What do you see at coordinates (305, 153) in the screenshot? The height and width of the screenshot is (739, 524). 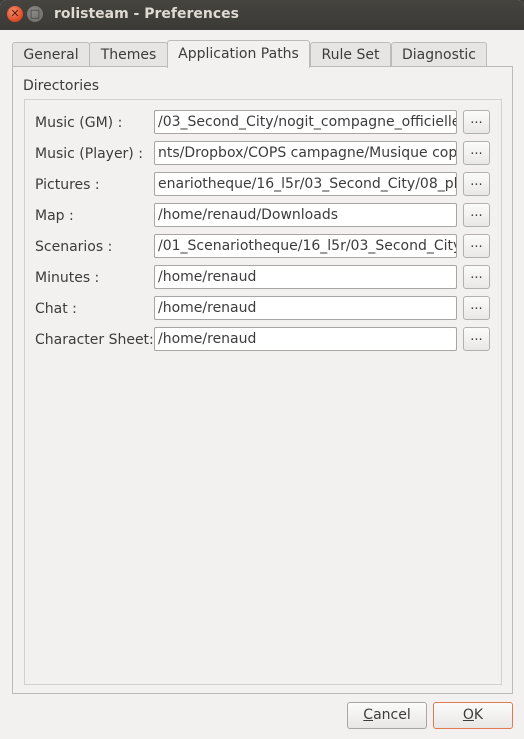 I see `music-player-path-input: nts/Dropbox/COPS campagne/Musique cops` at bounding box center [305, 153].